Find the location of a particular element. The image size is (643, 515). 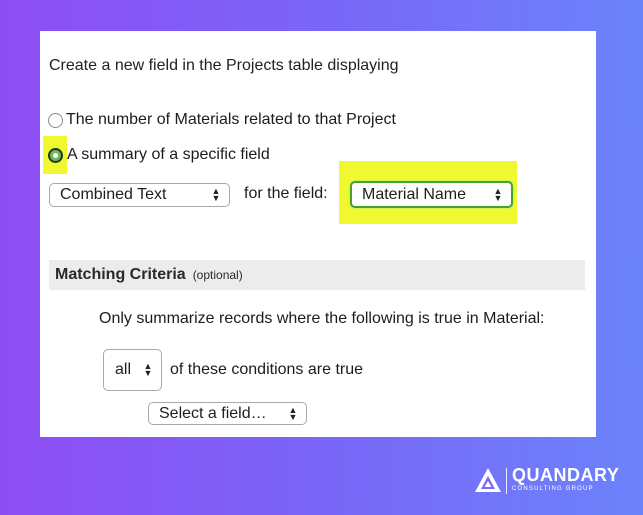

for-field-label: for the field: is located at coordinates (286, 193).